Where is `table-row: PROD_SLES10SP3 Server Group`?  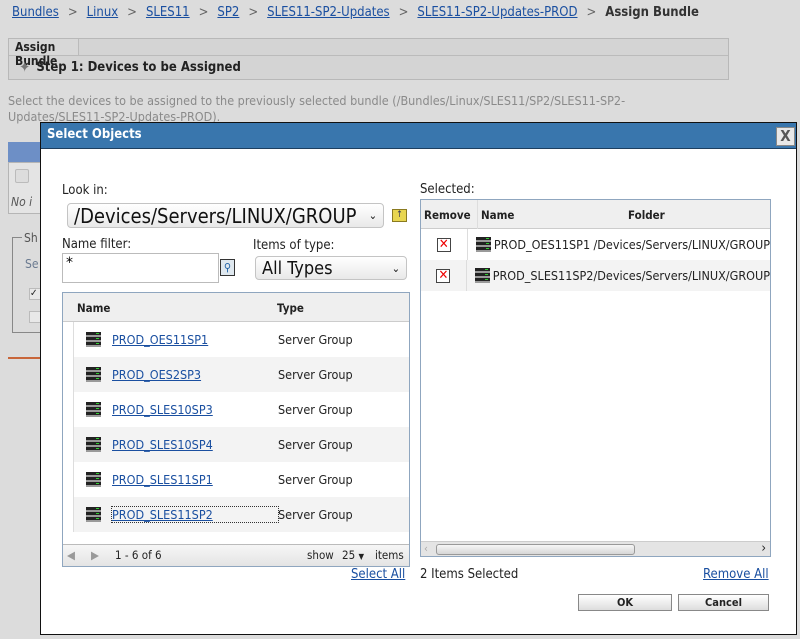 table-row: PROD_SLES10SP3 Server Group is located at coordinates (241, 409).